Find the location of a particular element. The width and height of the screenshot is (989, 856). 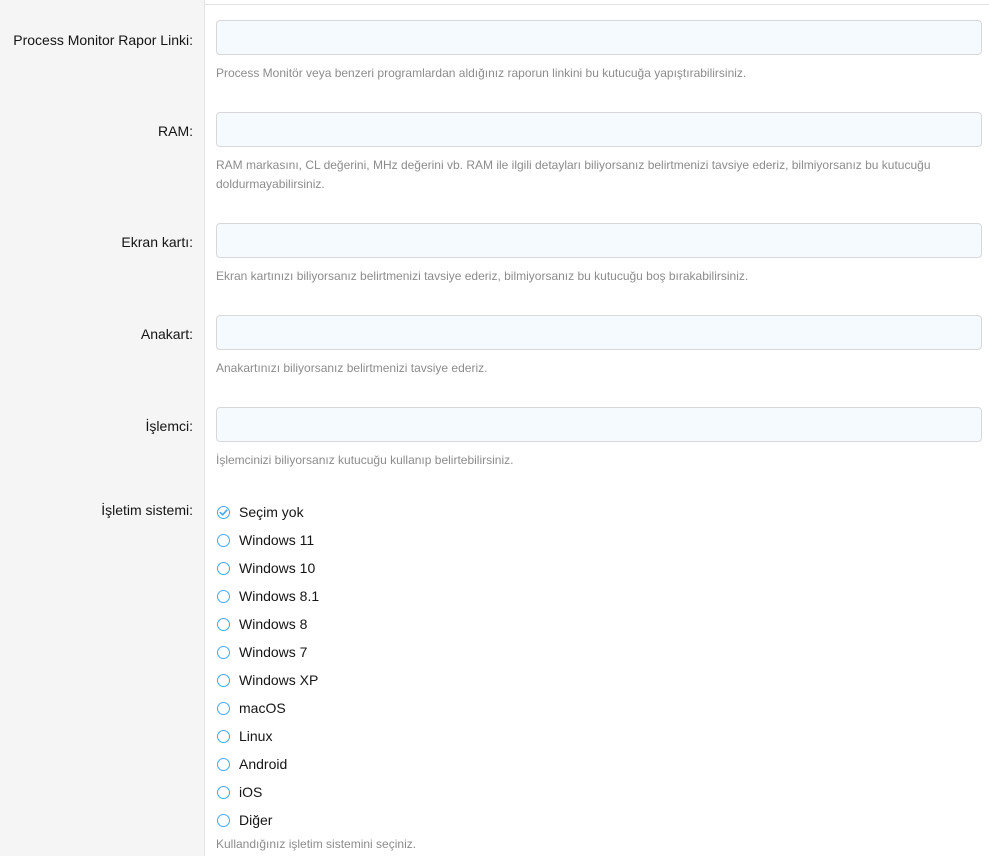

os-option-linux: Linux is located at coordinates (267, 736).